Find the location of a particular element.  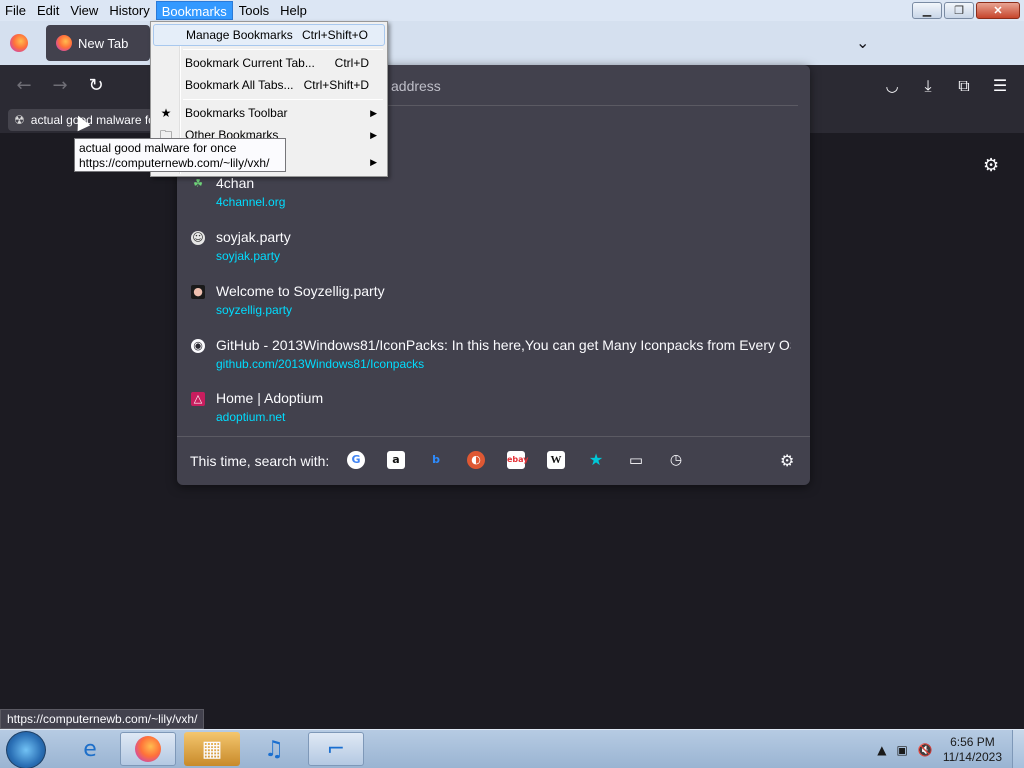

menu-bookmarks: Bookmarks is located at coordinates (194, 10).